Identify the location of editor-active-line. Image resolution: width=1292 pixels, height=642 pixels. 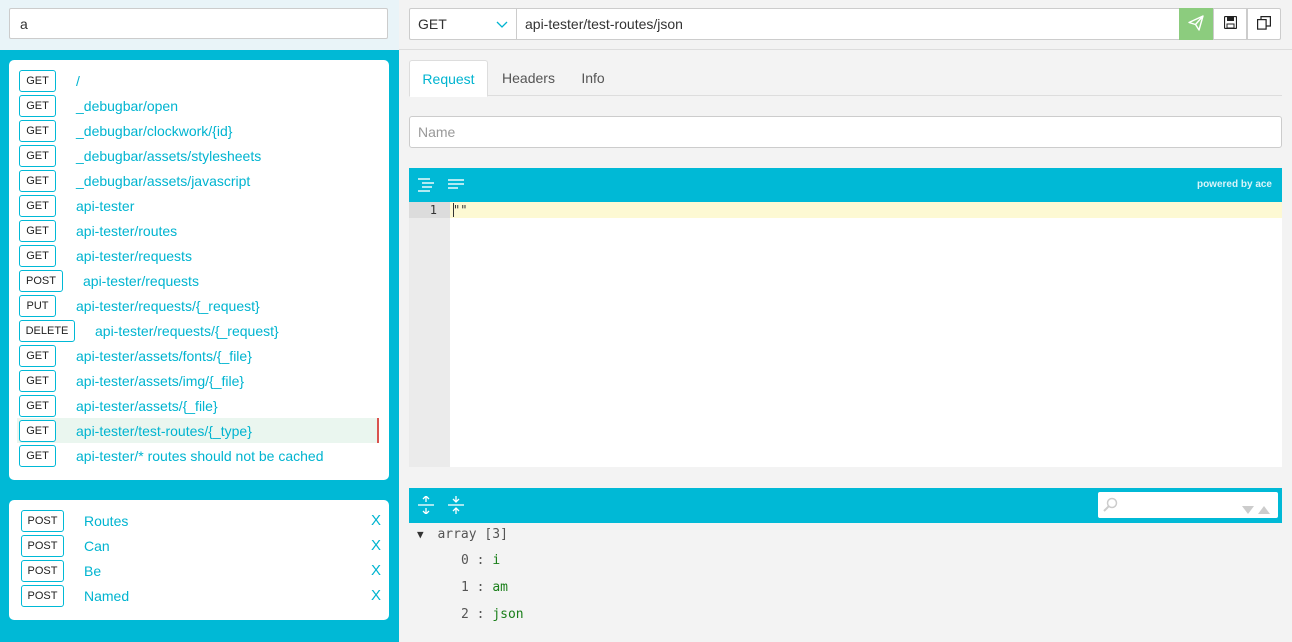
(845, 210).